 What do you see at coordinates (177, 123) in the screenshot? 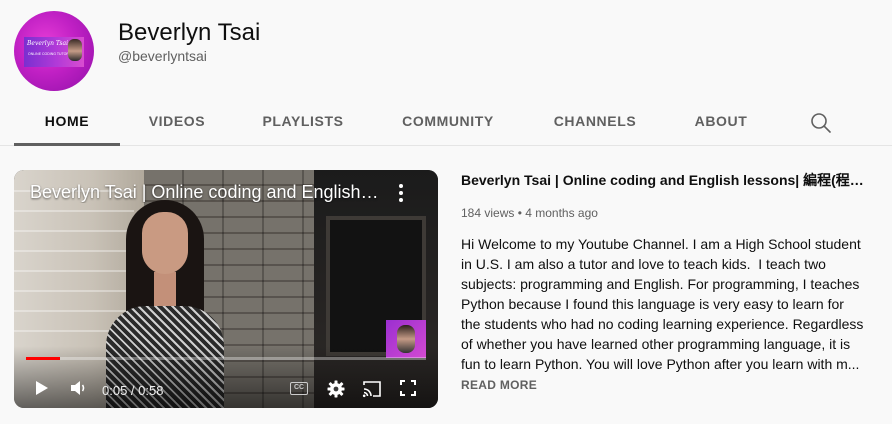
I see `tab-videos: VIDEOS` at bounding box center [177, 123].